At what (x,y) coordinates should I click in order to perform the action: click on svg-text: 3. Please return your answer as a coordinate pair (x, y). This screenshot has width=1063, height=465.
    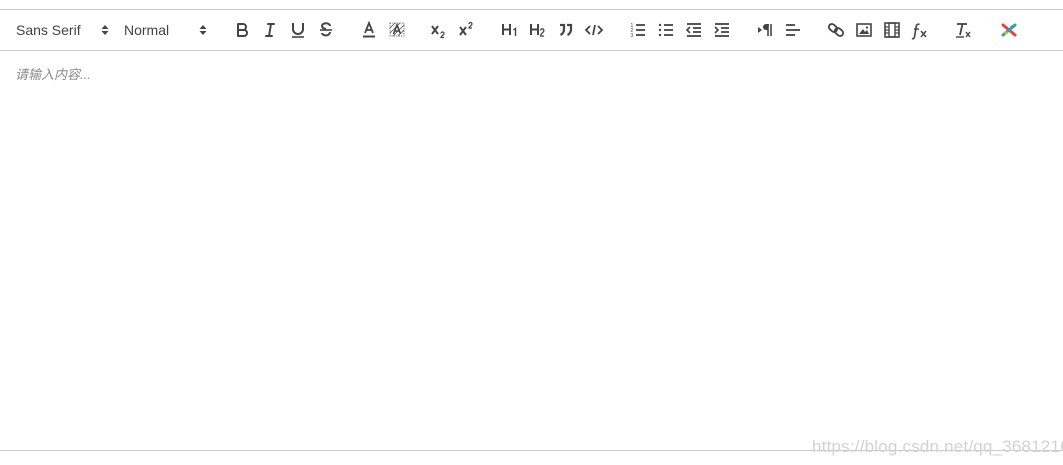
    Looking at the image, I should click on (632, 36).